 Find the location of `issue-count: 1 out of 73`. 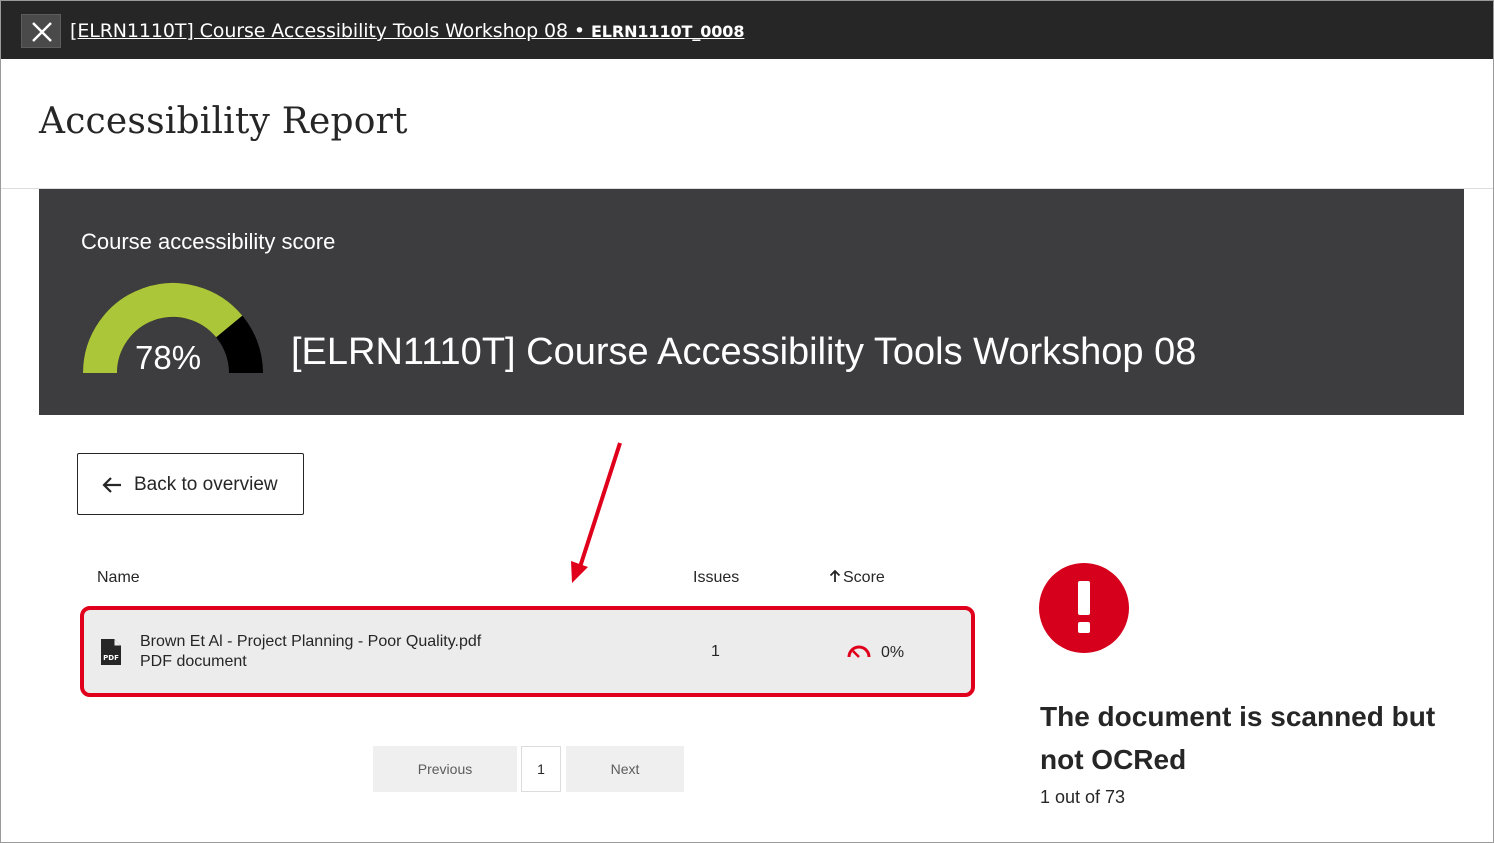

issue-count: 1 out of 73 is located at coordinates (1083, 797).